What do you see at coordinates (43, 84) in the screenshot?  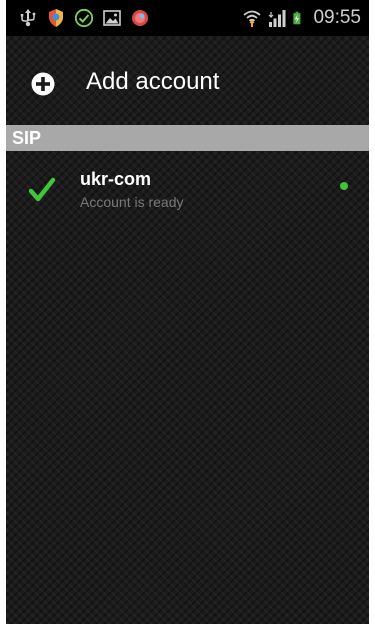 I see `plus-circle-icon` at bounding box center [43, 84].